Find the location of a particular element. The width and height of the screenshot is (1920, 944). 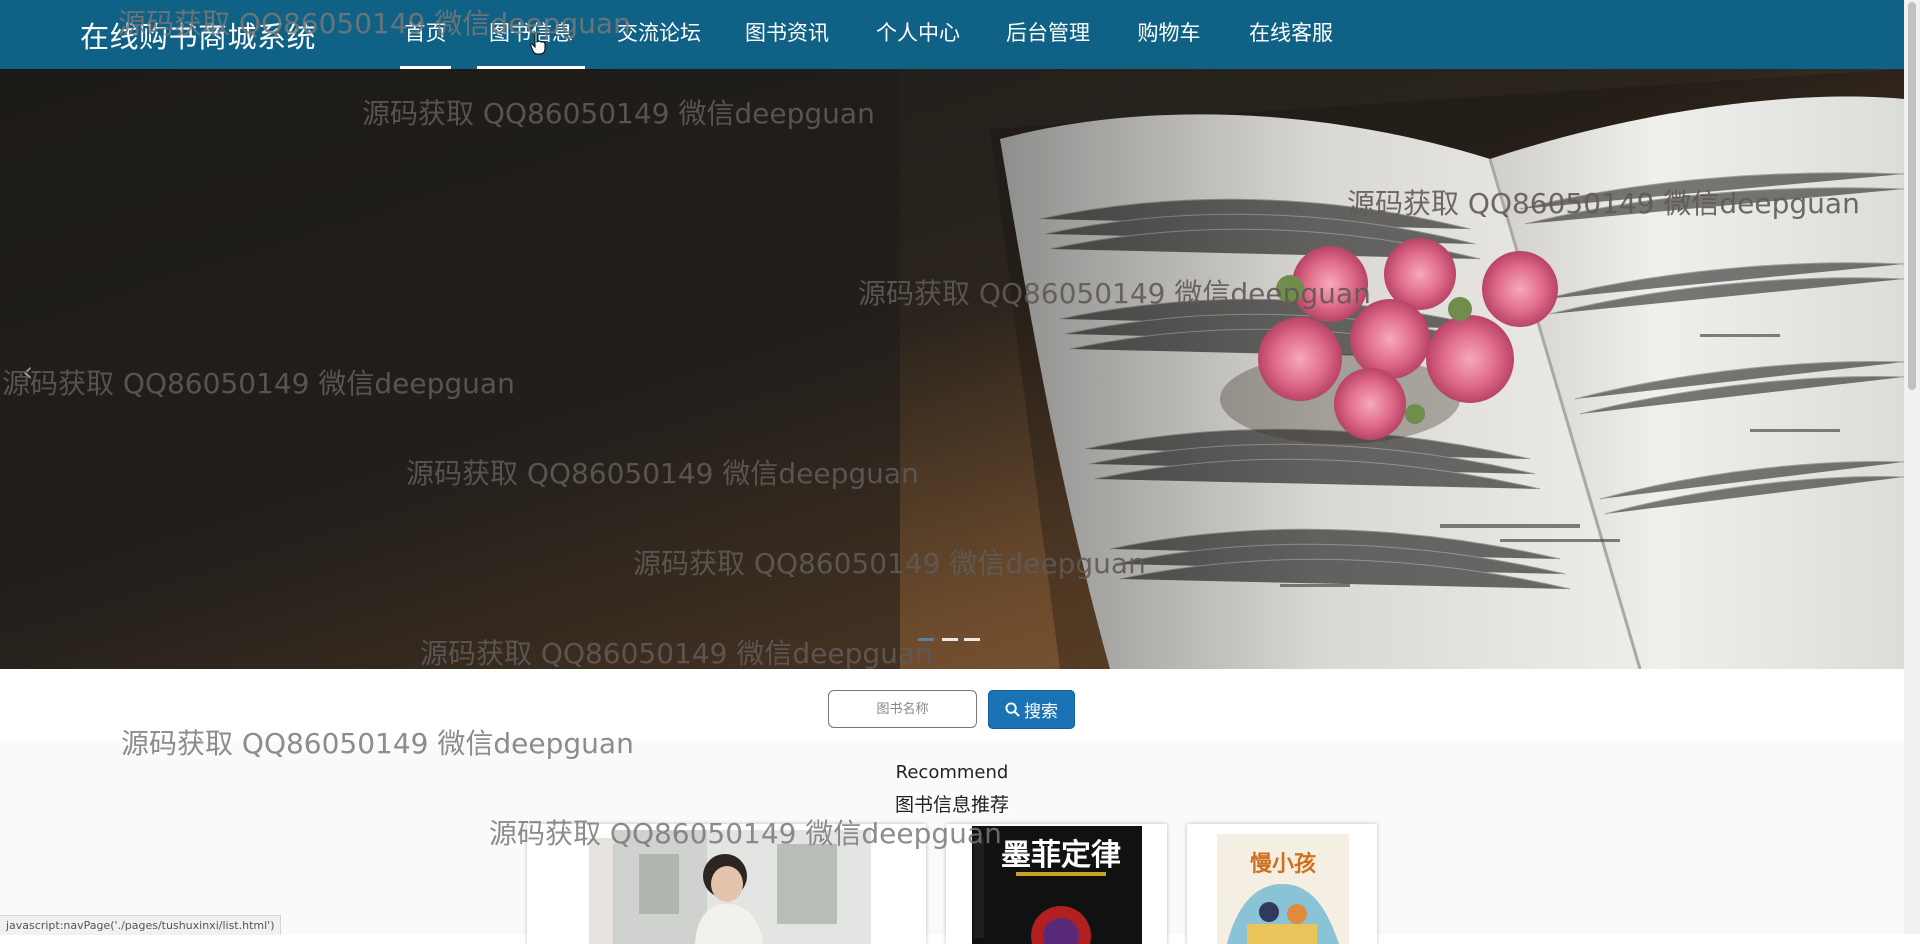

nav-item-home: 首页 is located at coordinates (425, 34).